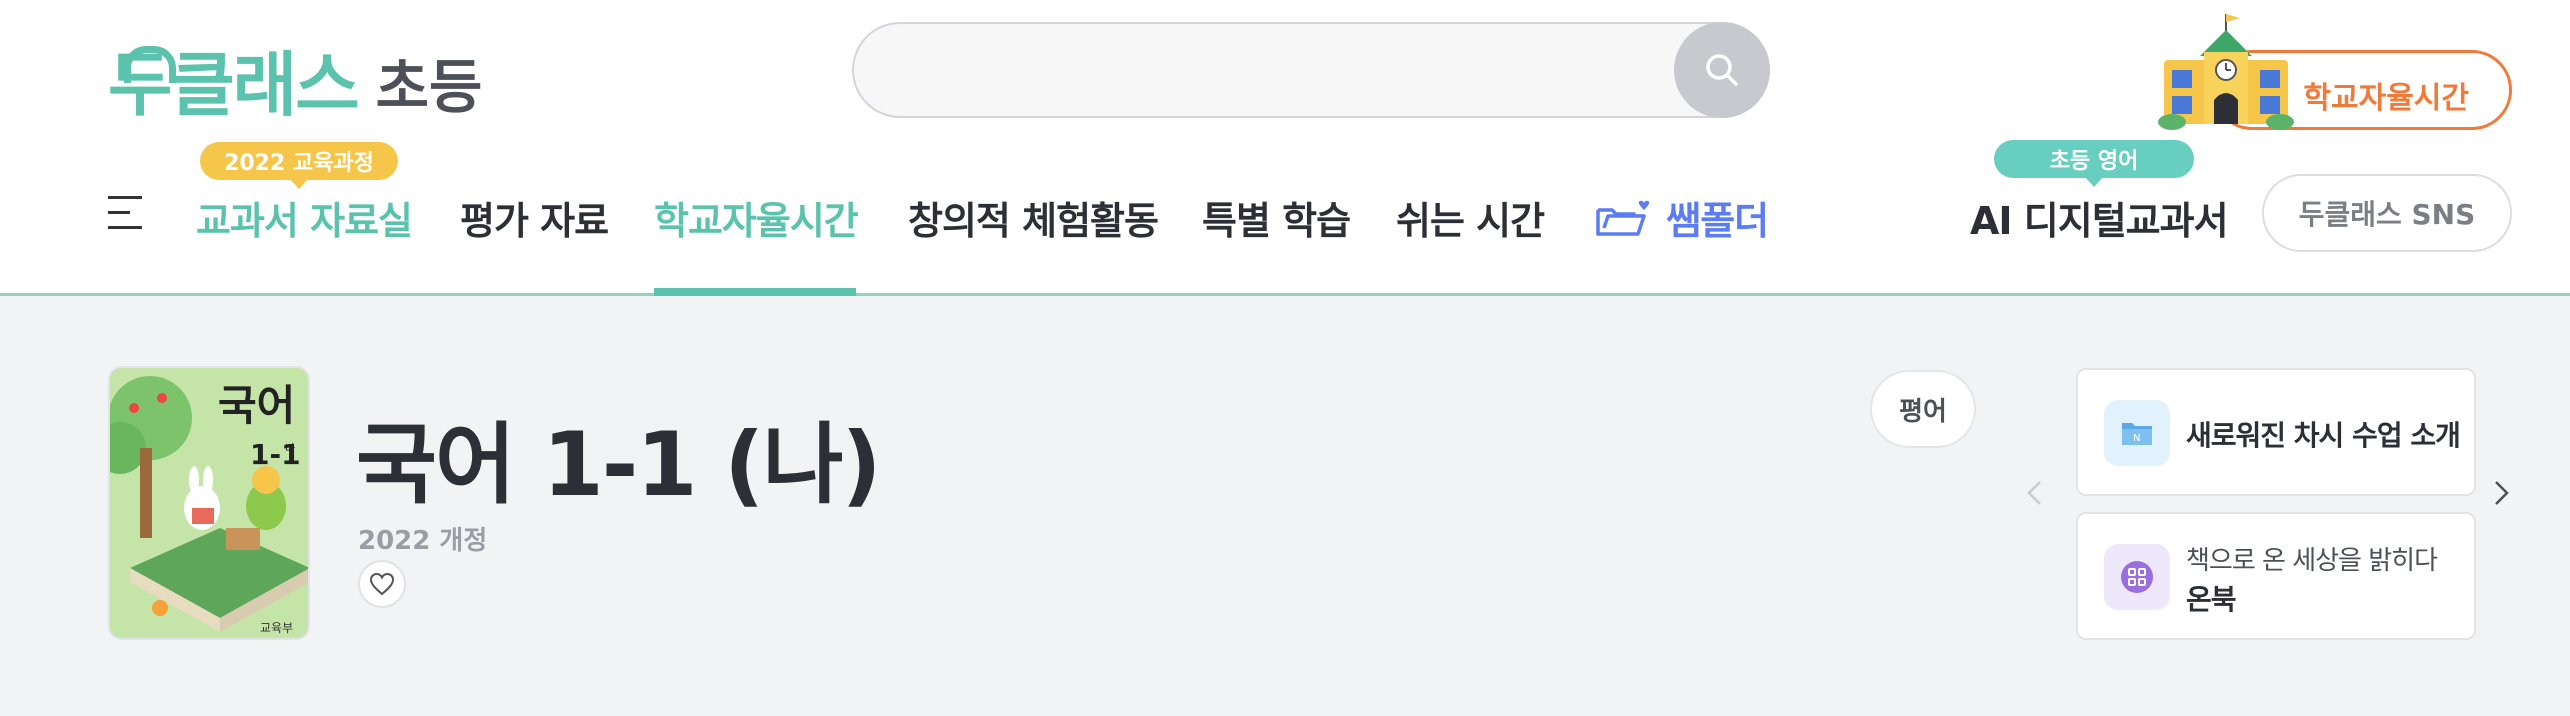  I want to click on nav-item-special-learning: 특별 학습, so click(1276, 217).